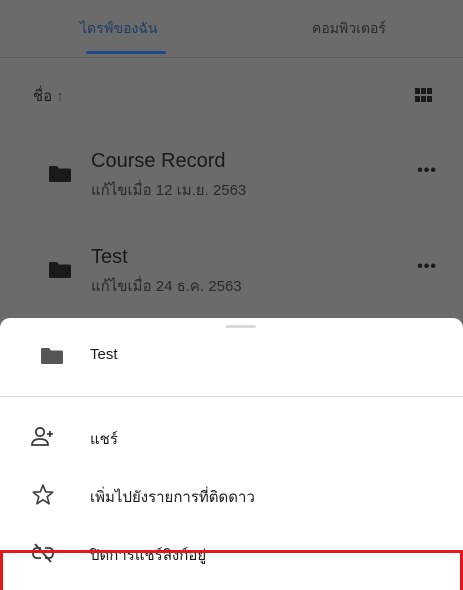  What do you see at coordinates (231, 271) in the screenshot?
I see `file-row: Test แก้ไขเมื่อ 24 ธ.ค. 2563 •••` at bounding box center [231, 271].